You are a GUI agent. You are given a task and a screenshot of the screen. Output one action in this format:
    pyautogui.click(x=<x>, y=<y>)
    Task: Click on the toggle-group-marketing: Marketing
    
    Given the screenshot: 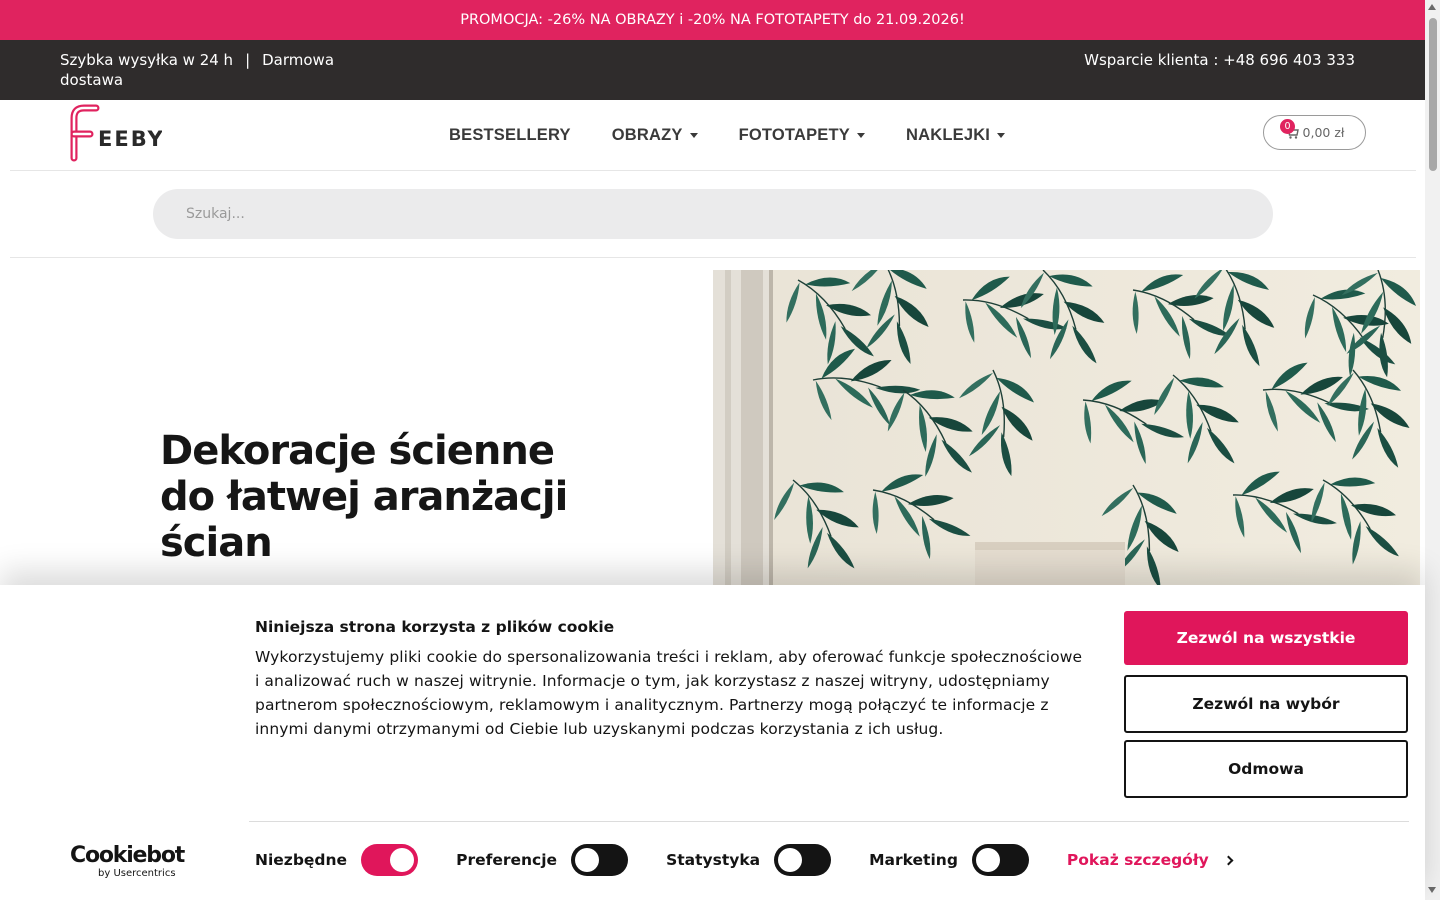 What is the action you would take?
    pyautogui.click(x=949, y=860)
    